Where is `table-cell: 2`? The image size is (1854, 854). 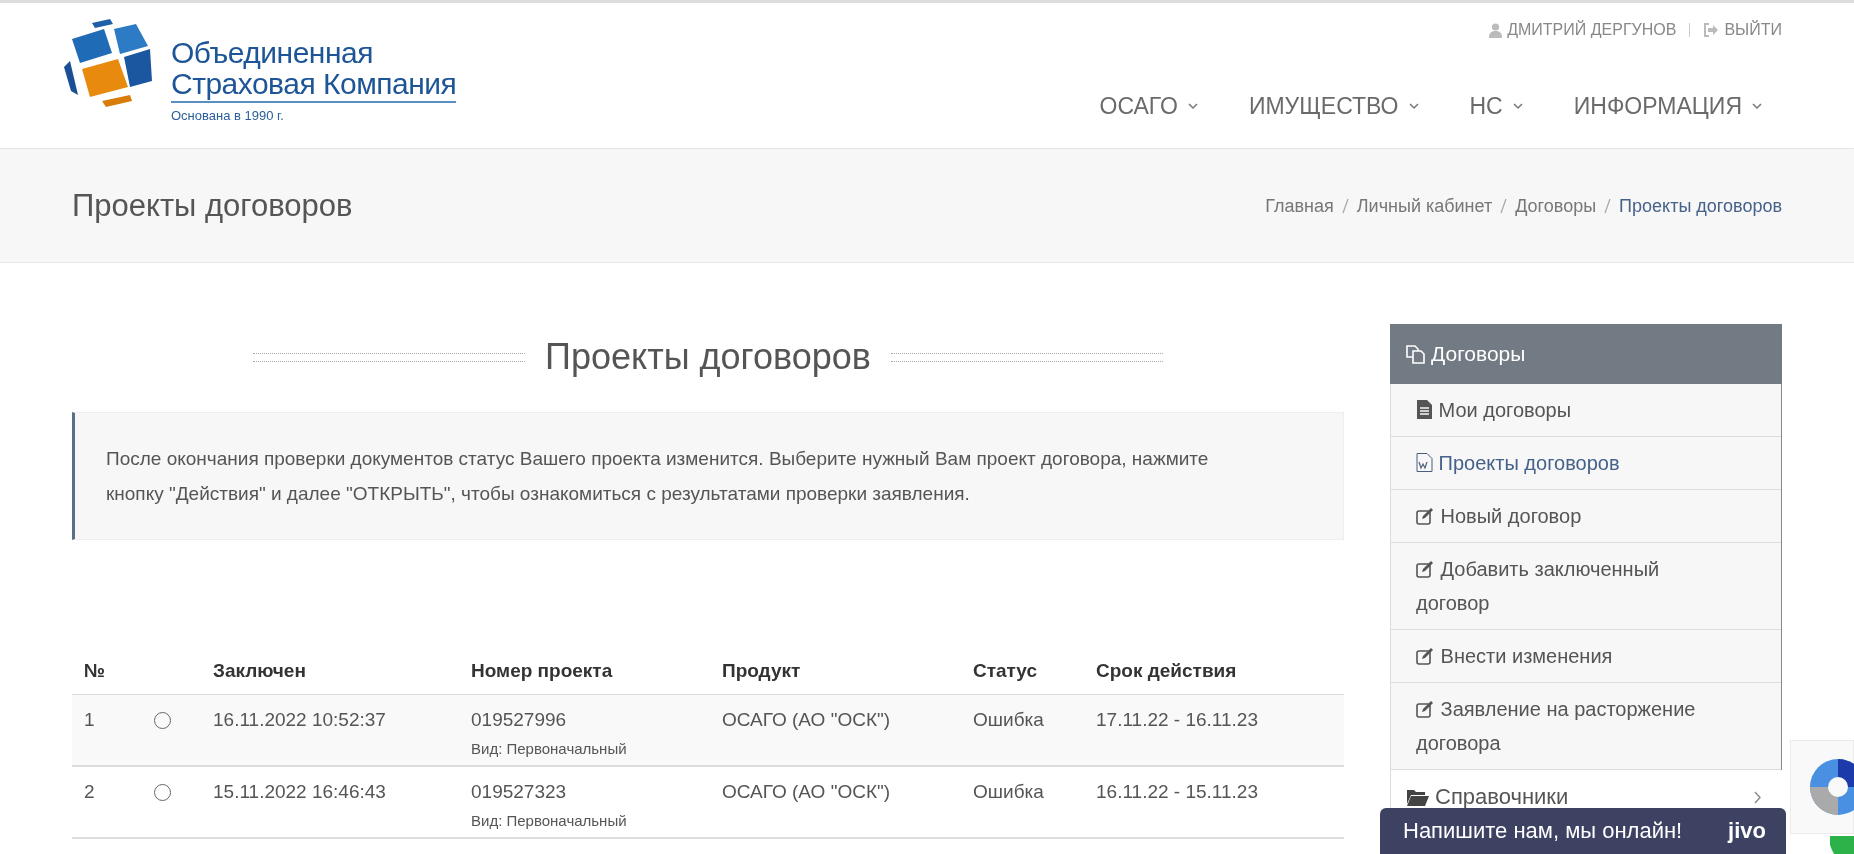
table-cell: 2 is located at coordinates (89, 791).